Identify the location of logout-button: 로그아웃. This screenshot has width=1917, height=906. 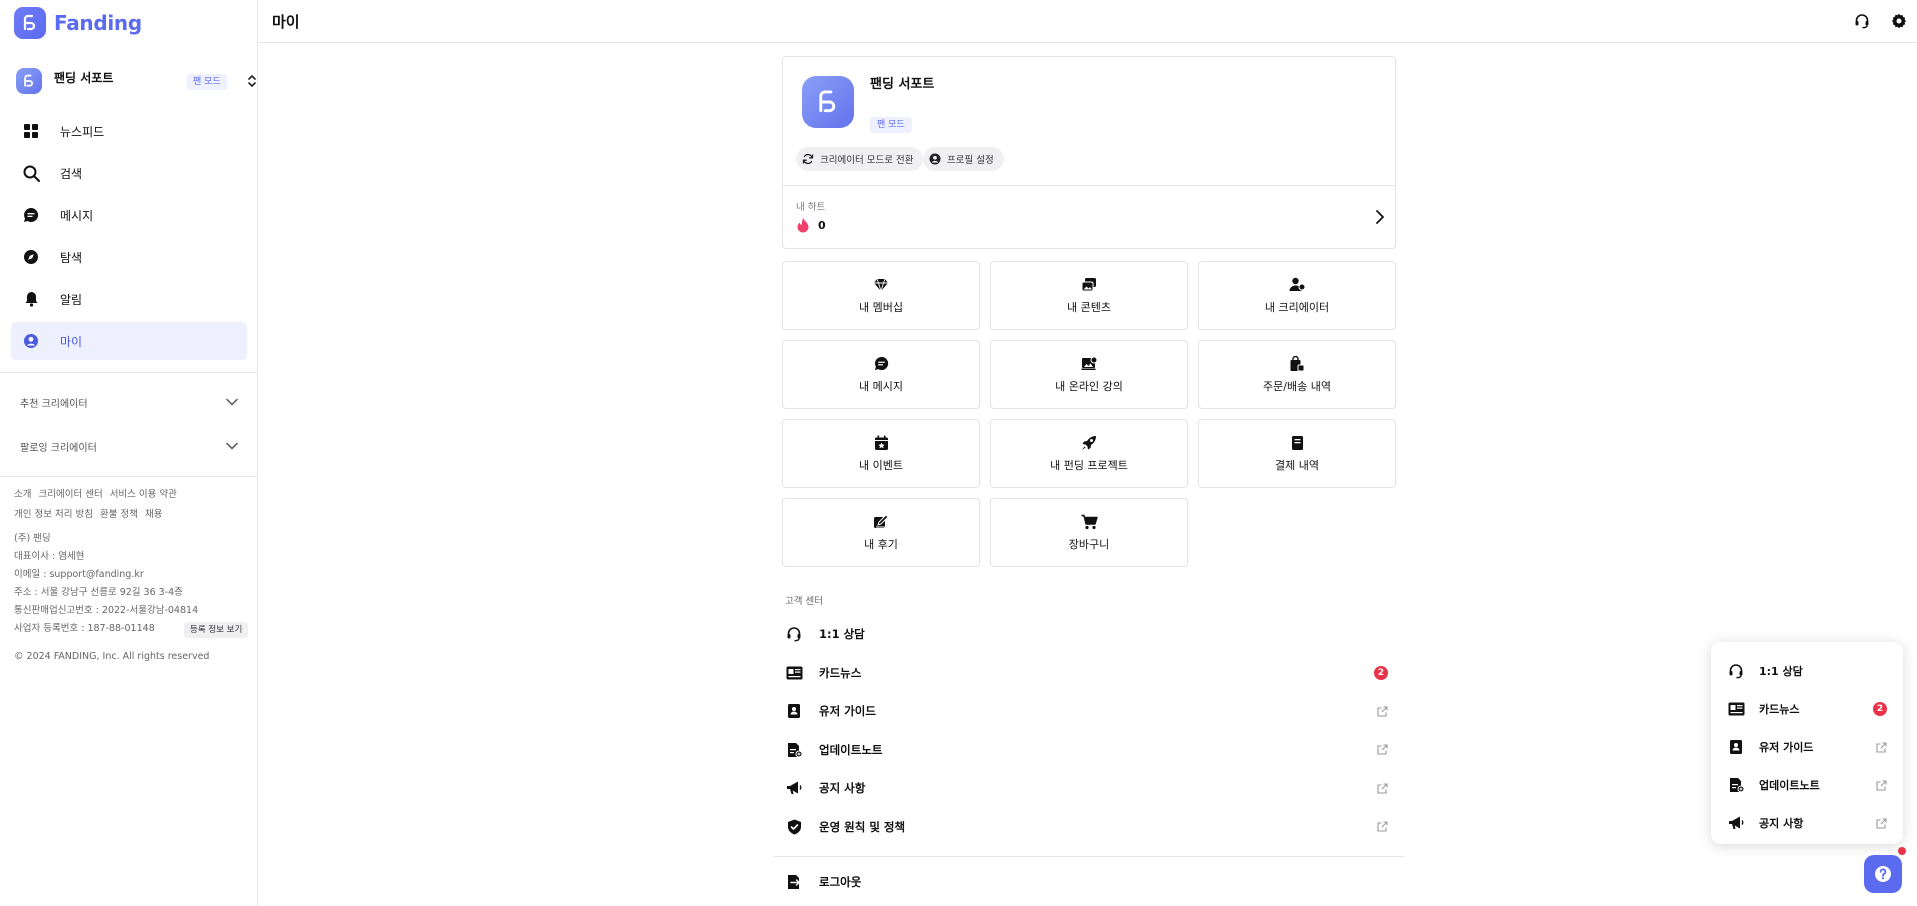
(1089, 881).